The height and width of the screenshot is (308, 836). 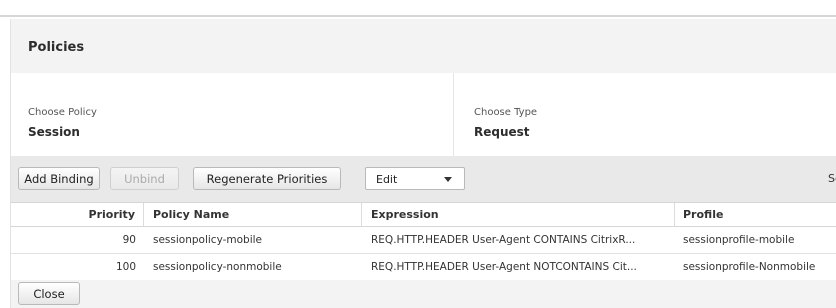 What do you see at coordinates (832, 178) in the screenshot?
I see `search-label: Se` at bounding box center [832, 178].